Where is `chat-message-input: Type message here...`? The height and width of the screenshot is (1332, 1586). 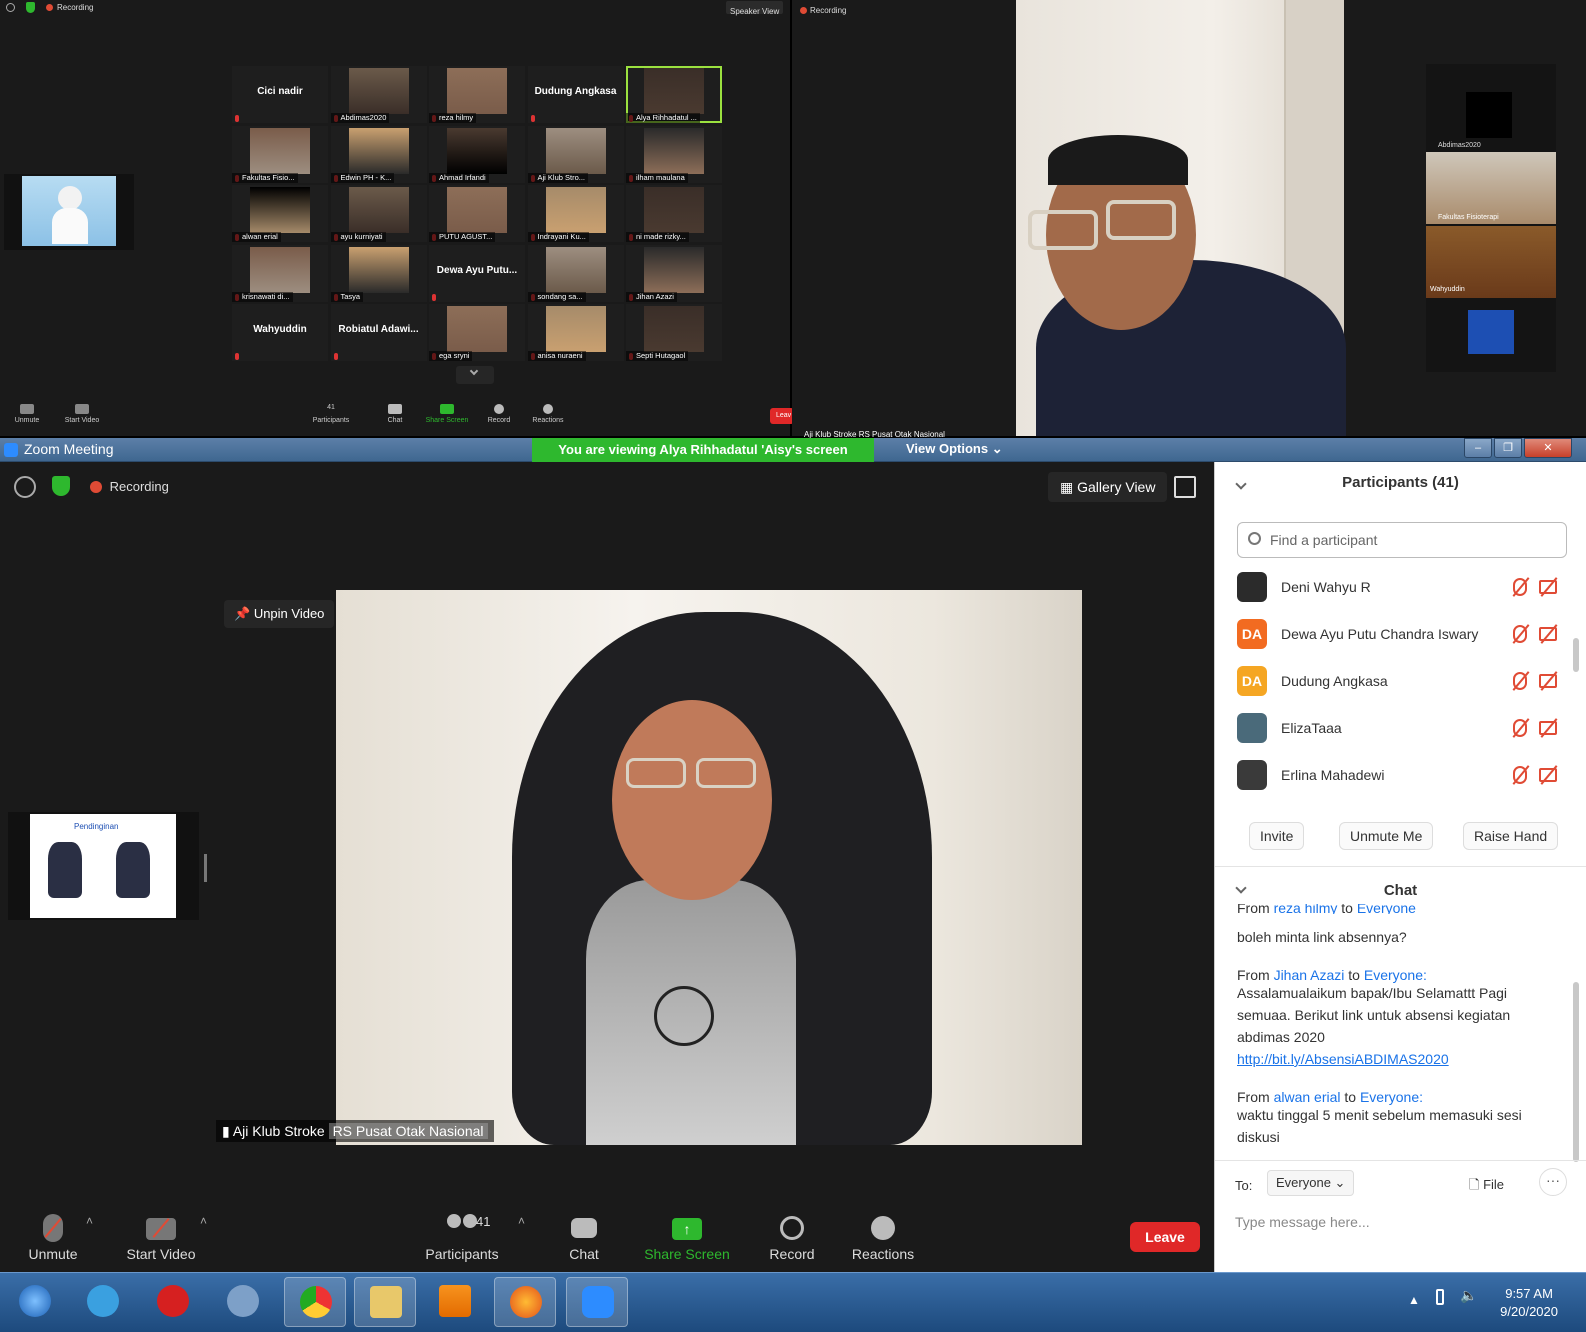 chat-message-input: Type message here... is located at coordinates (1302, 1222).